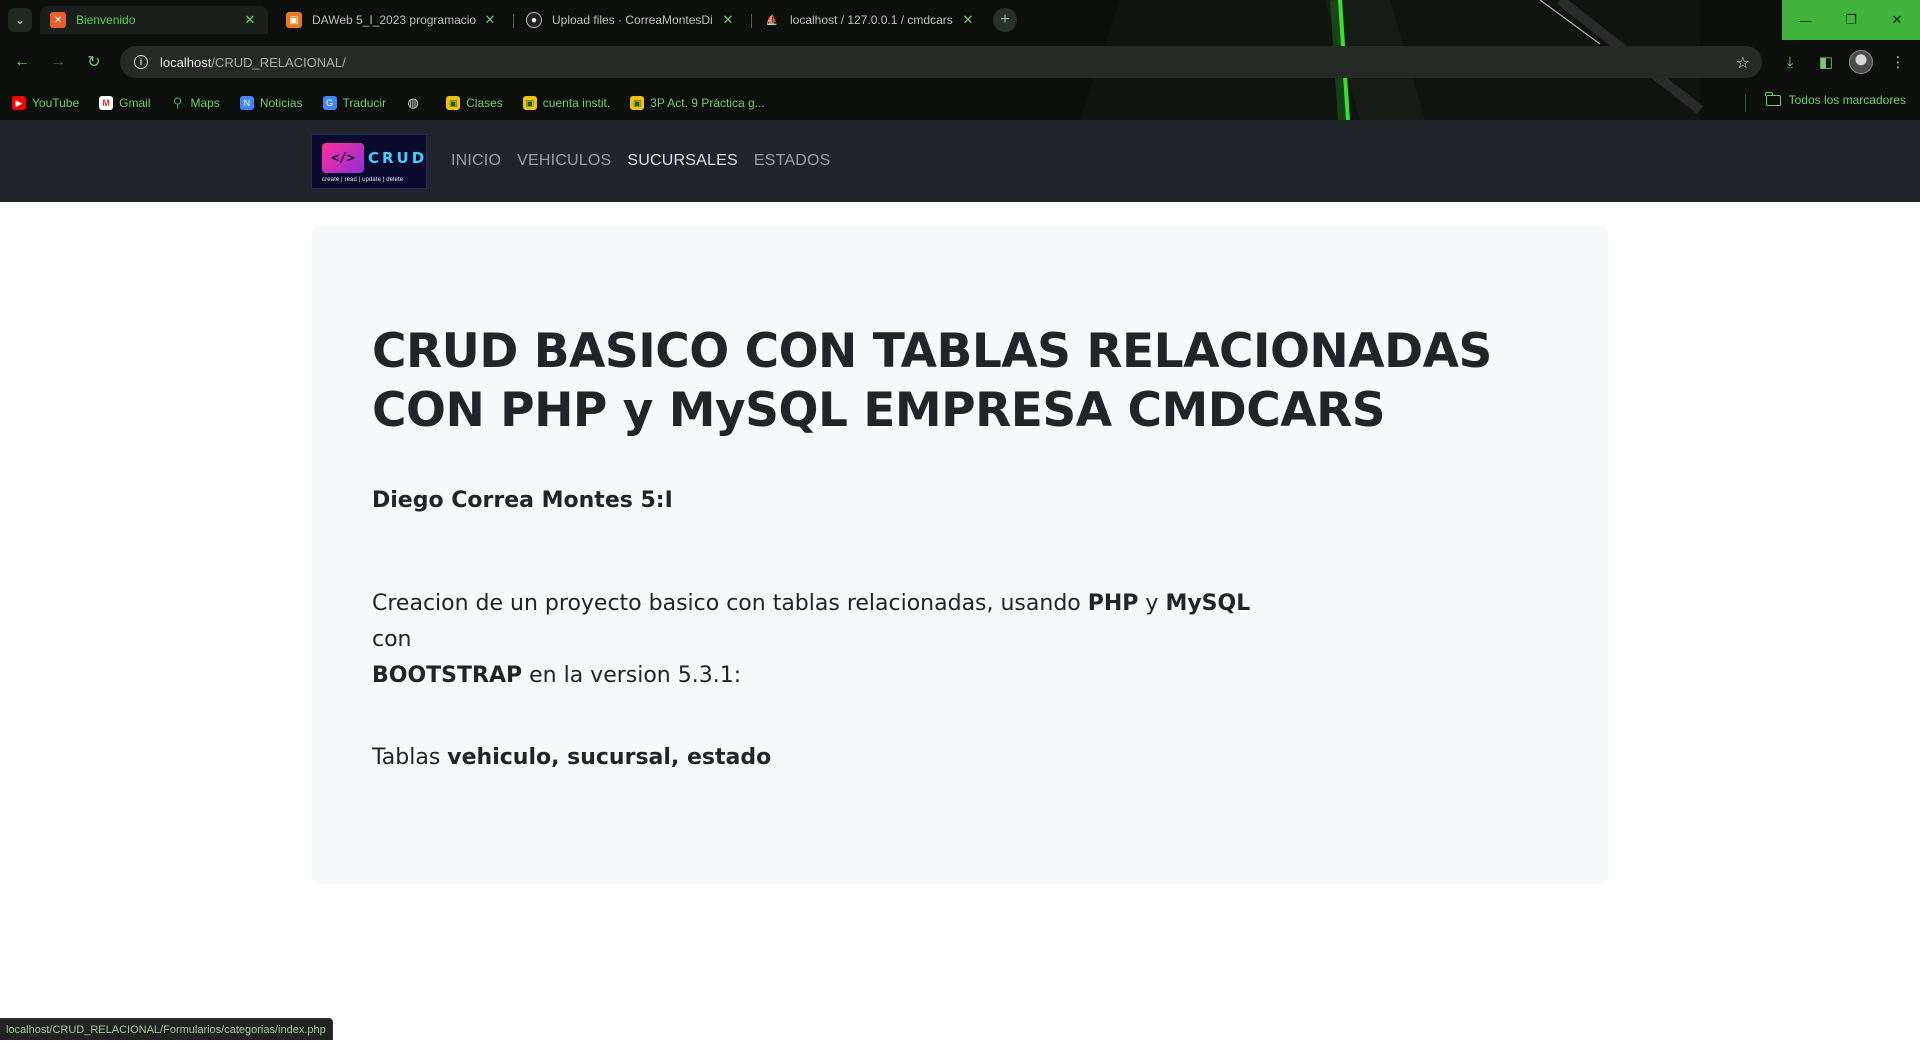 The width and height of the screenshot is (1920, 1041). What do you see at coordinates (1861, 62) in the screenshot?
I see `profile-avatar` at bounding box center [1861, 62].